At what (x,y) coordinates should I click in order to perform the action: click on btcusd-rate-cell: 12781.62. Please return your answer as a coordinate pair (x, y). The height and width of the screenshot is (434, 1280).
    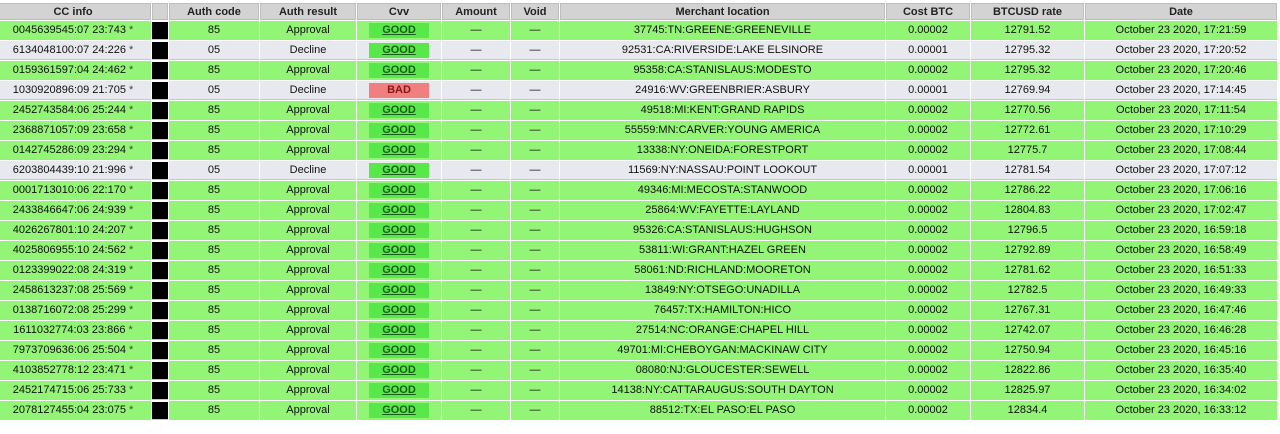
    Looking at the image, I should click on (1027, 270).